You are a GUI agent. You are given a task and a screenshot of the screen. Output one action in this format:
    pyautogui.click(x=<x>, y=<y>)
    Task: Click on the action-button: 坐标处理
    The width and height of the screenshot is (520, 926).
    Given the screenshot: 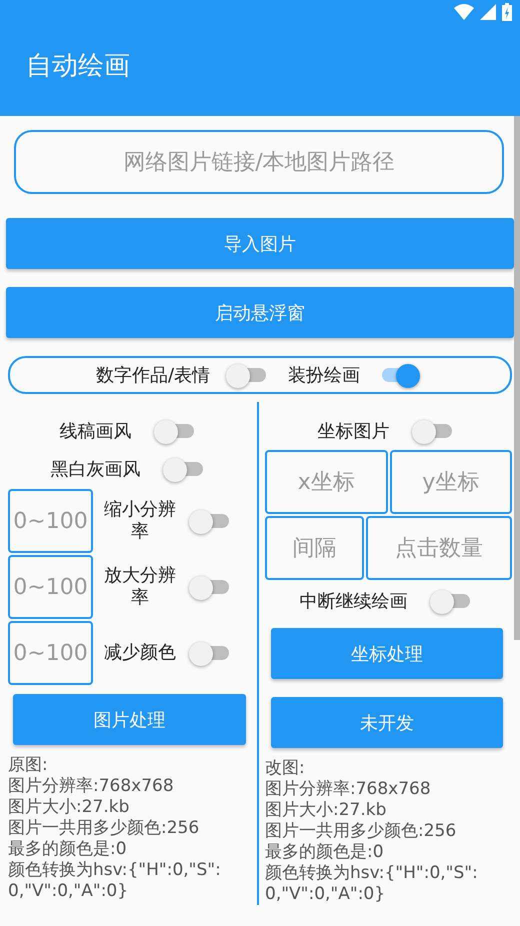 What is the action you would take?
    pyautogui.click(x=387, y=653)
    